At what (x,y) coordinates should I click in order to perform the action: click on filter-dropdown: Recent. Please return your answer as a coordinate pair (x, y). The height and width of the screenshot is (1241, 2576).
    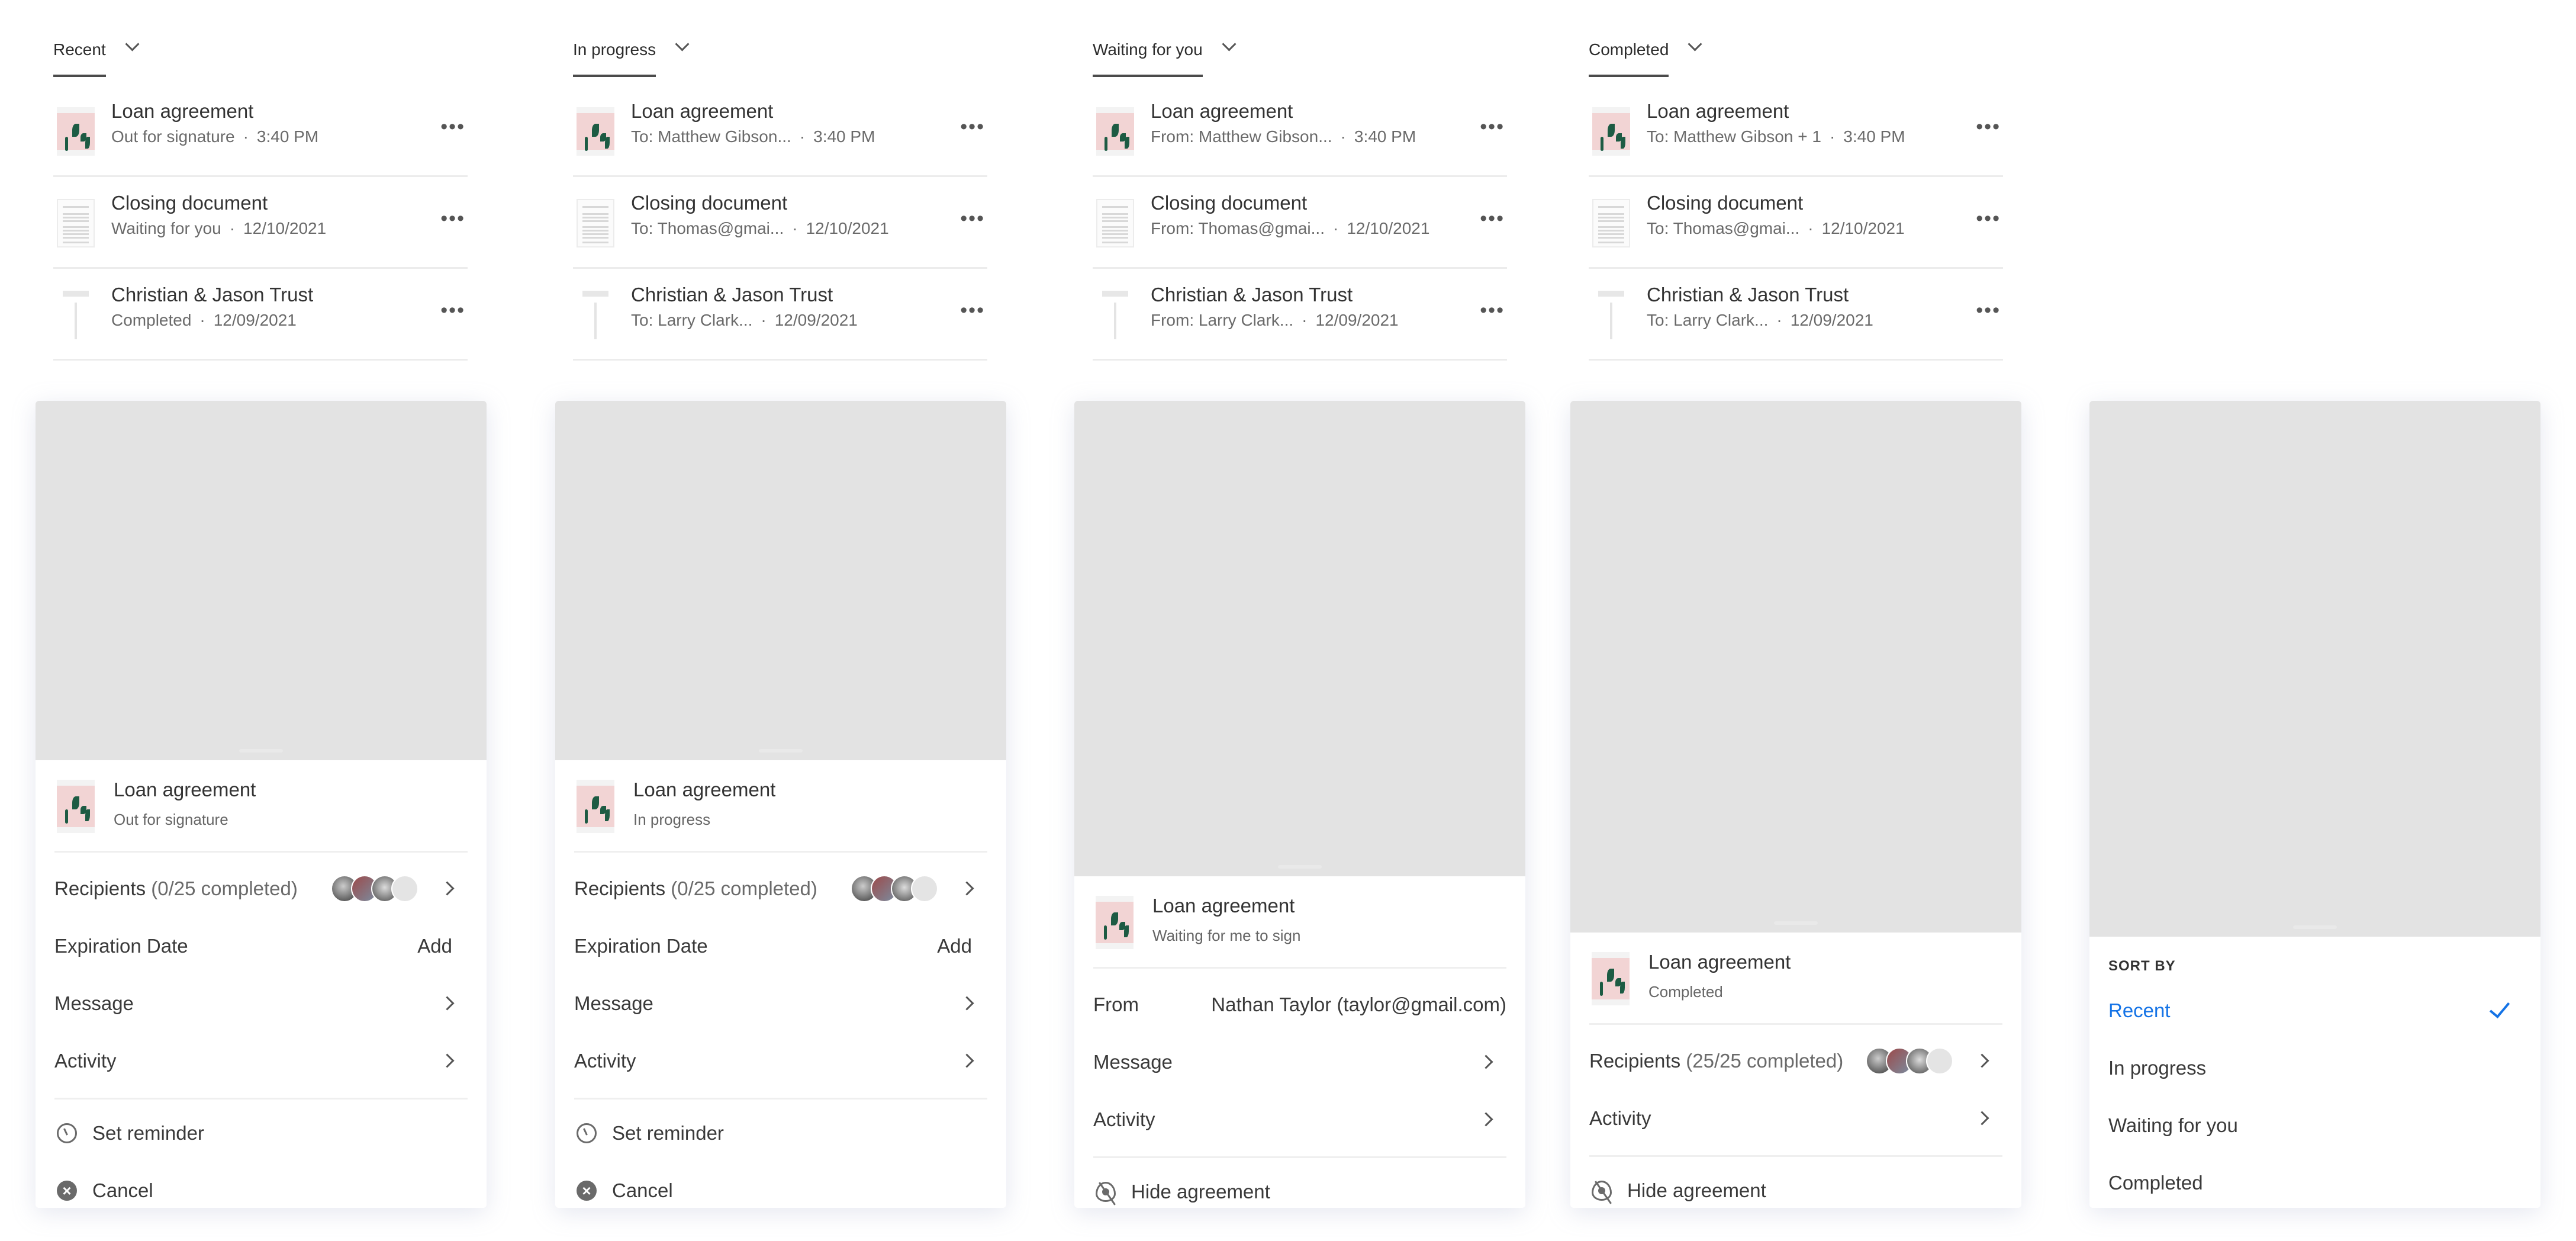
    Looking at the image, I should click on (96, 56).